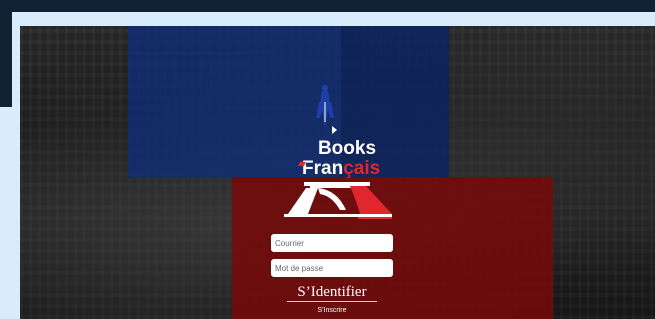 The height and width of the screenshot is (319, 655). I want to click on logo-line2-main: Fran, so click(322, 168).